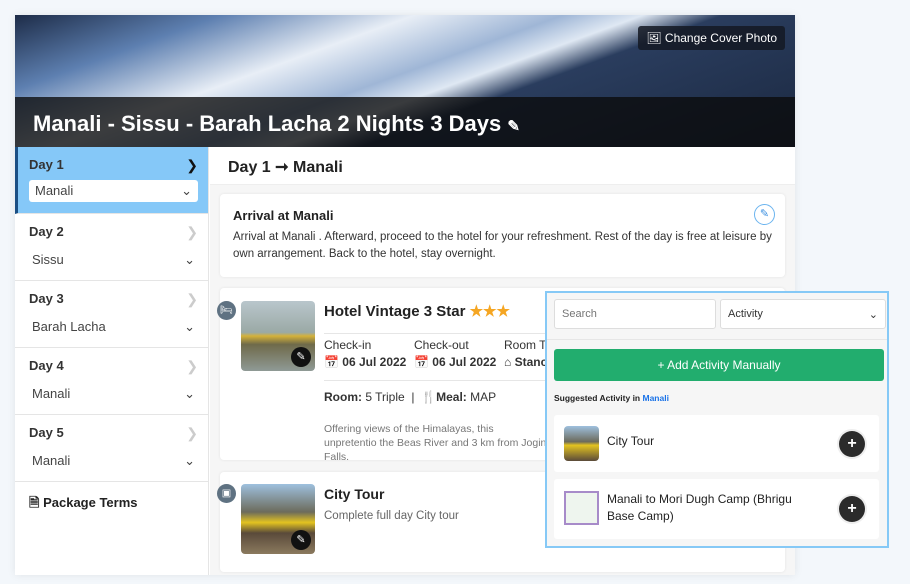 The width and height of the screenshot is (910, 584). Describe the element at coordinates (226, 493) in the screenshot. I see `image-icon: ▣` at that location.